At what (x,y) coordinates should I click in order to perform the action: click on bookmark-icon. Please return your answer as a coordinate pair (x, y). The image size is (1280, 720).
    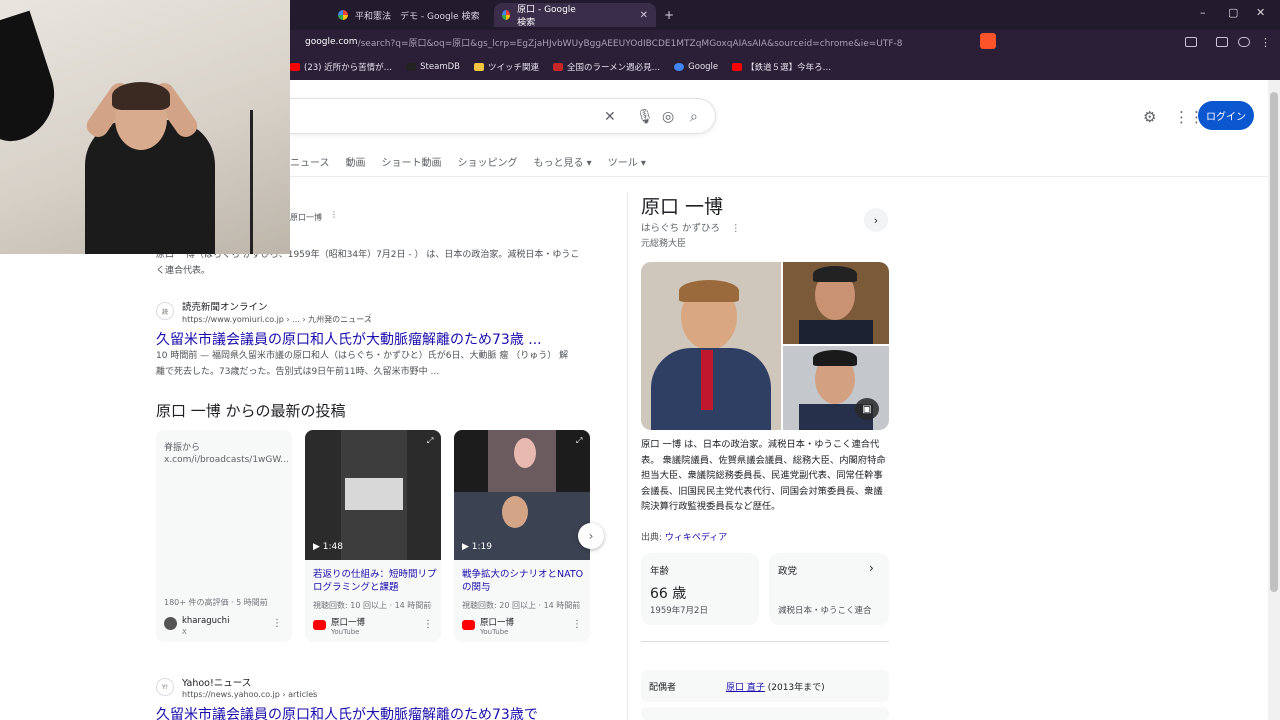
    Looking at the image, I should click on (411, 67).